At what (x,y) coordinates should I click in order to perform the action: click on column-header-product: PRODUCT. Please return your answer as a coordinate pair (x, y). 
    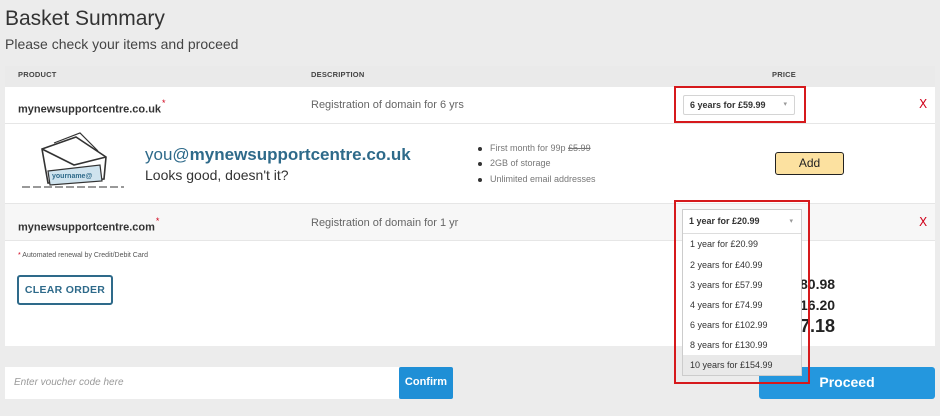
    Looking at the image, I should click on (37, 74).